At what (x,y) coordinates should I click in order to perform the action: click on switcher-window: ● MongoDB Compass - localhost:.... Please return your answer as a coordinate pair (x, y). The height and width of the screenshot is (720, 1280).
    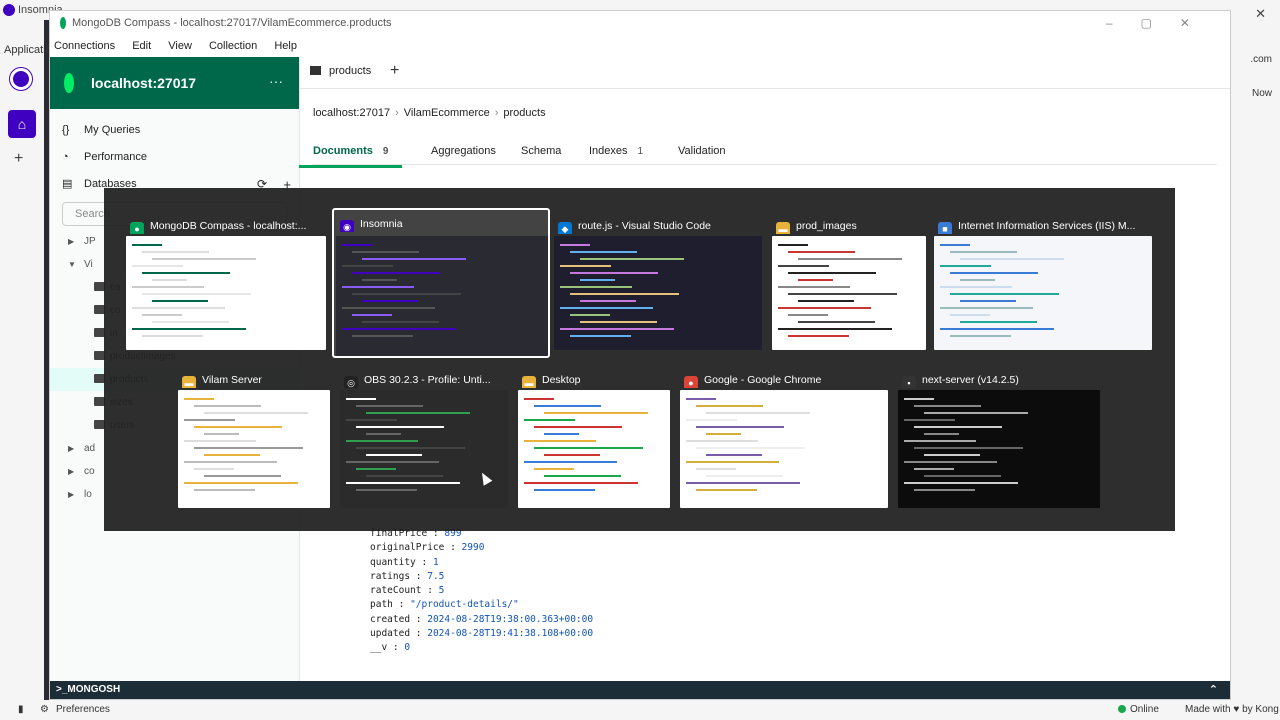
    Looking at the image, I should click on (226, 283).